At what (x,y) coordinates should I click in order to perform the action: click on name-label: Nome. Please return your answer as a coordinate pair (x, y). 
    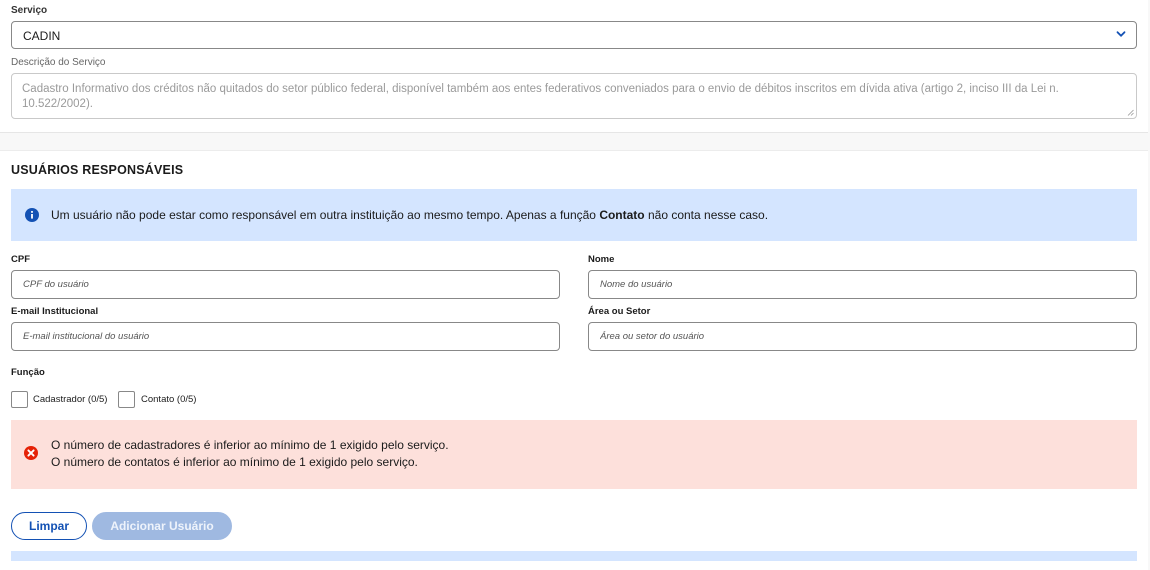
    Looking at the image, I should click on (601, 259).